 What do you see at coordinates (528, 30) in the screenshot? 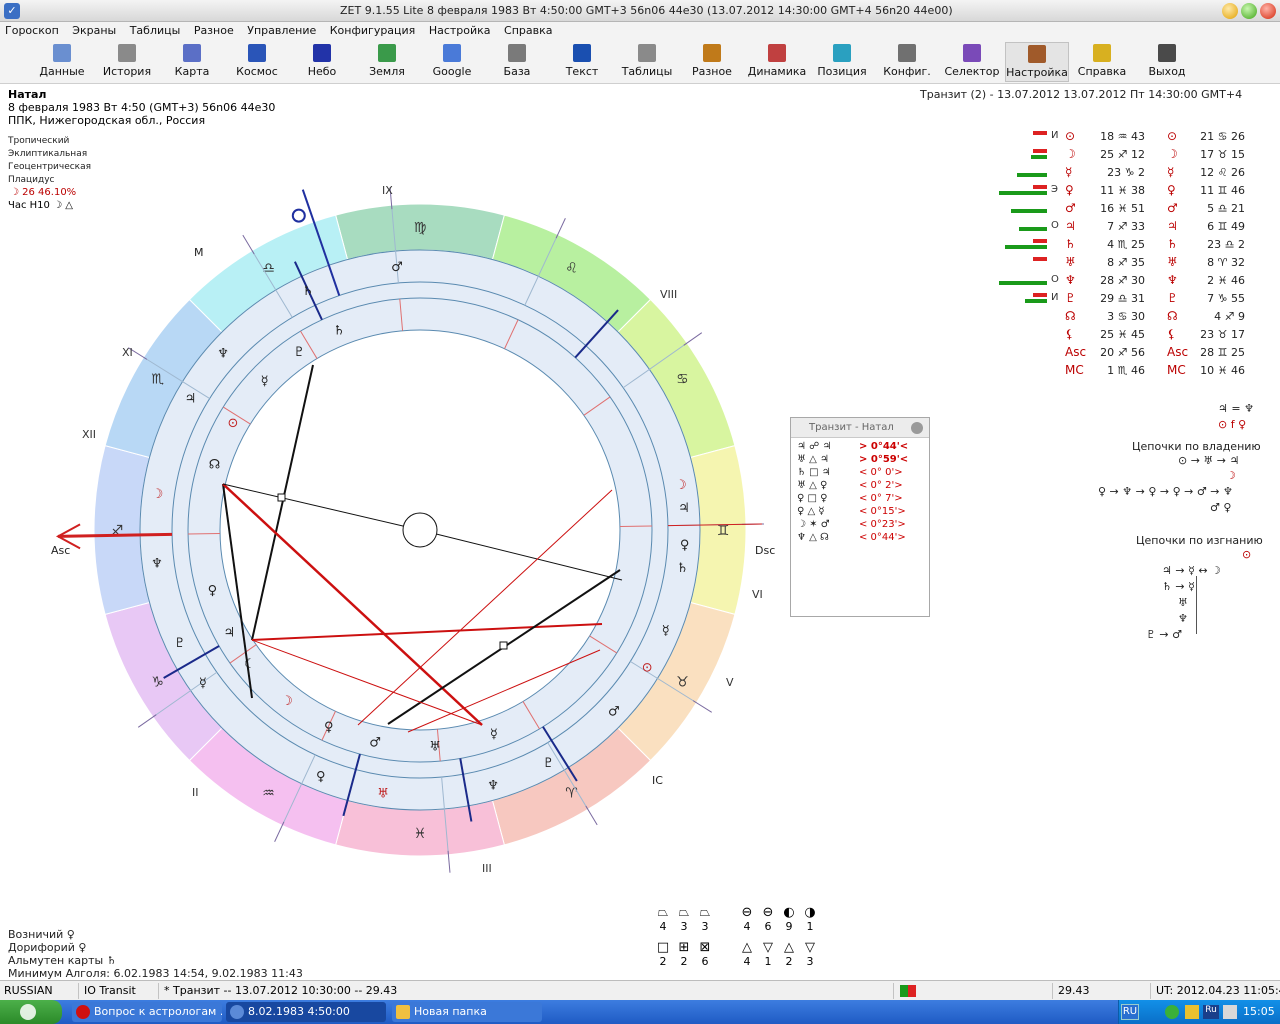
I see `menu-help: Справка` at bounding box center [528, 30].